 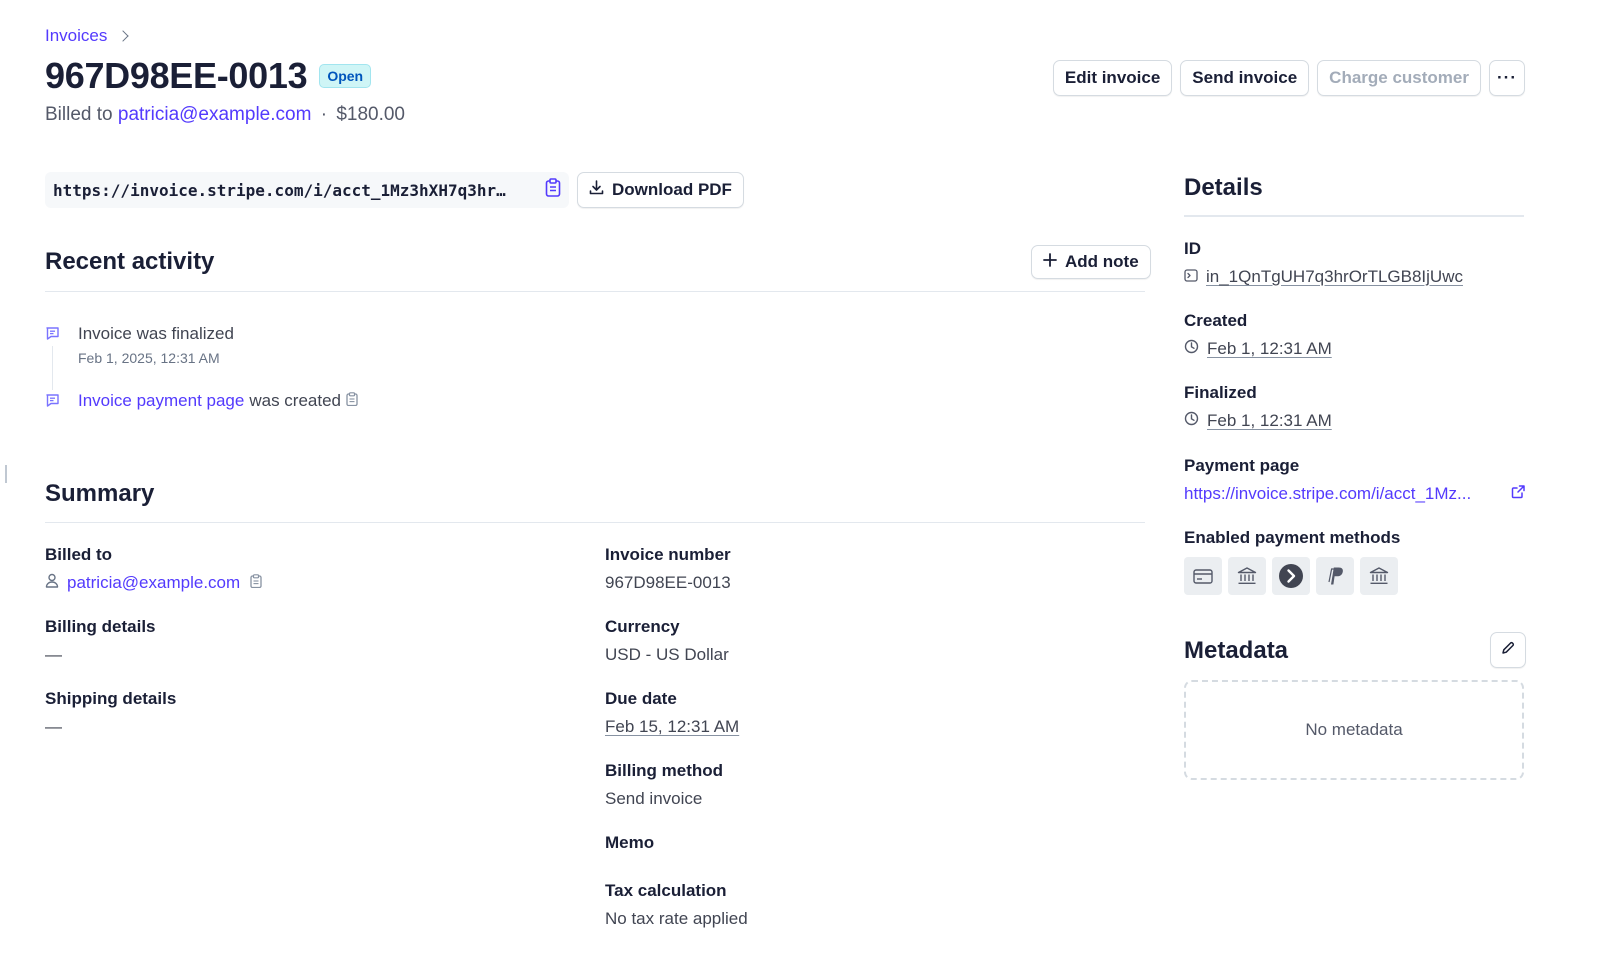 What do you see at coordinates (668, 569) in the screenshot?
I see `summary-invoice-number: Invoice number 967D98EE-0013` at bounding box center [668, 569].